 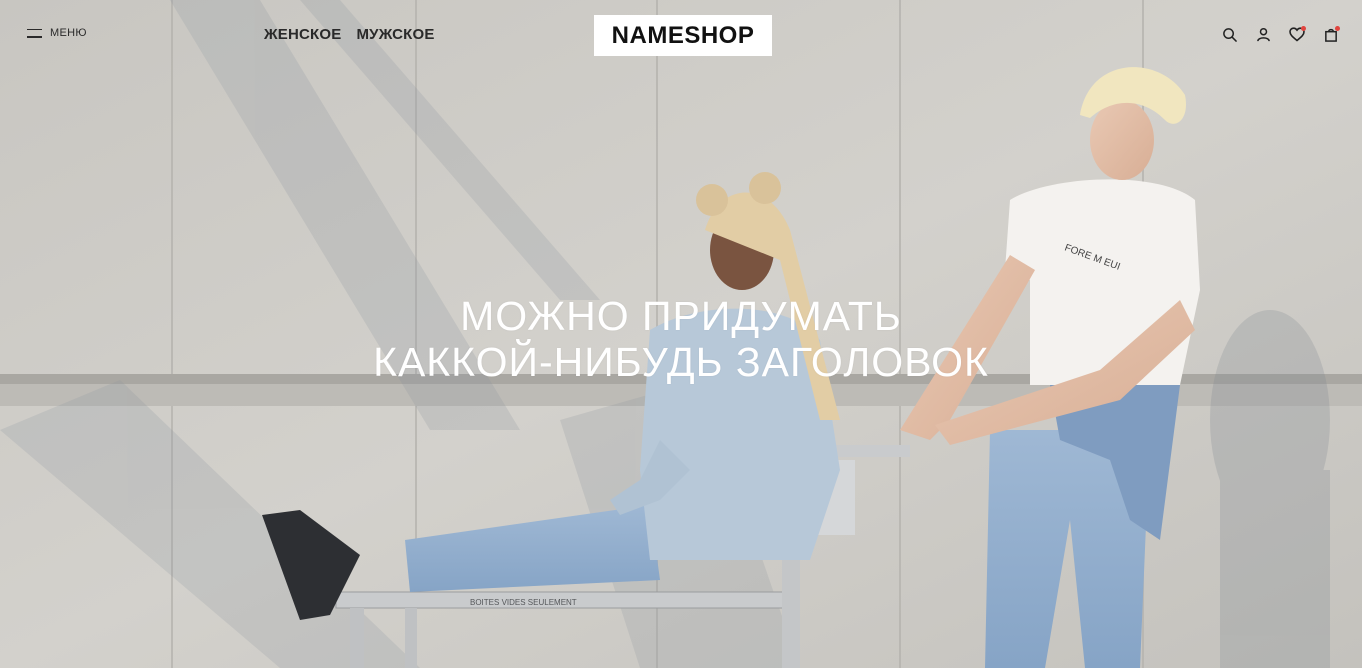 I want to click on hero-title-line-2: КАККОЙ-НИБУДЬ ЗАГОЛОВОК, so click(x=681, y=362).